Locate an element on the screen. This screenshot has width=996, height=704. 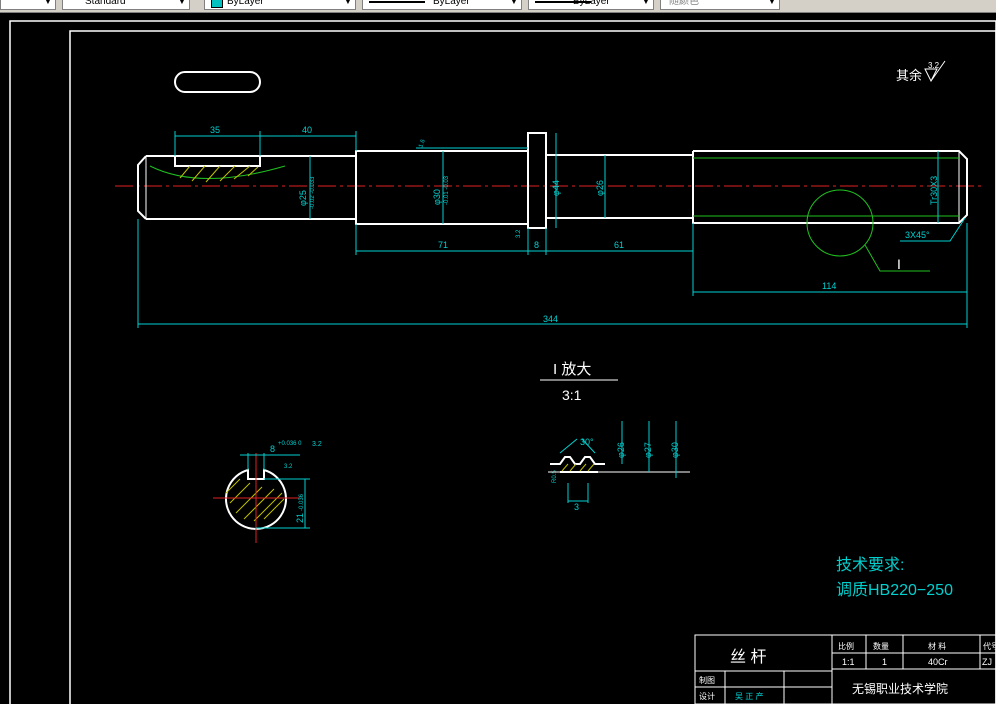
roughness-32: 3.2 is located at coordinates (519, 233).